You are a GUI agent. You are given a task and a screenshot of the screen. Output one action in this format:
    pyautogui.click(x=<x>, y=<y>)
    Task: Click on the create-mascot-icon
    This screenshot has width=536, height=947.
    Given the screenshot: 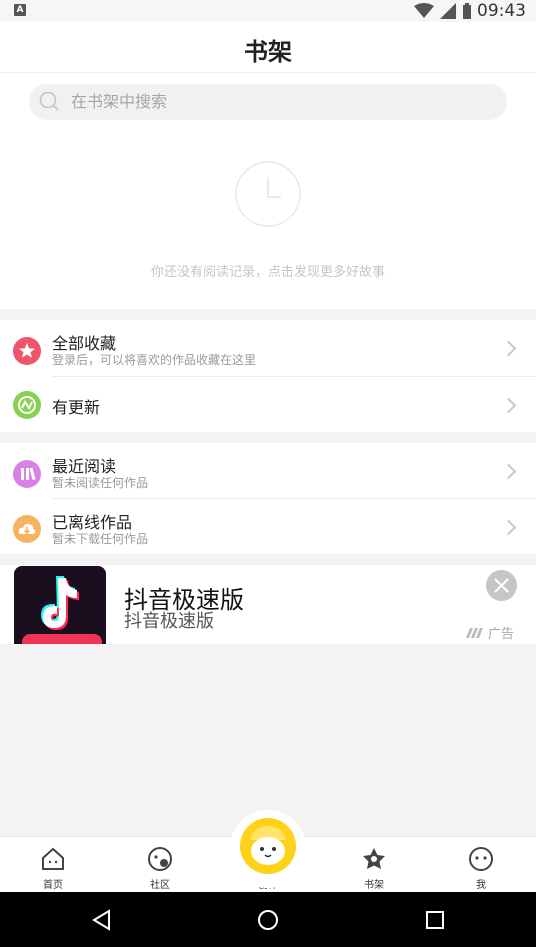 What is the action you would take?
    pyautogui.click(x=268, y=845)
    